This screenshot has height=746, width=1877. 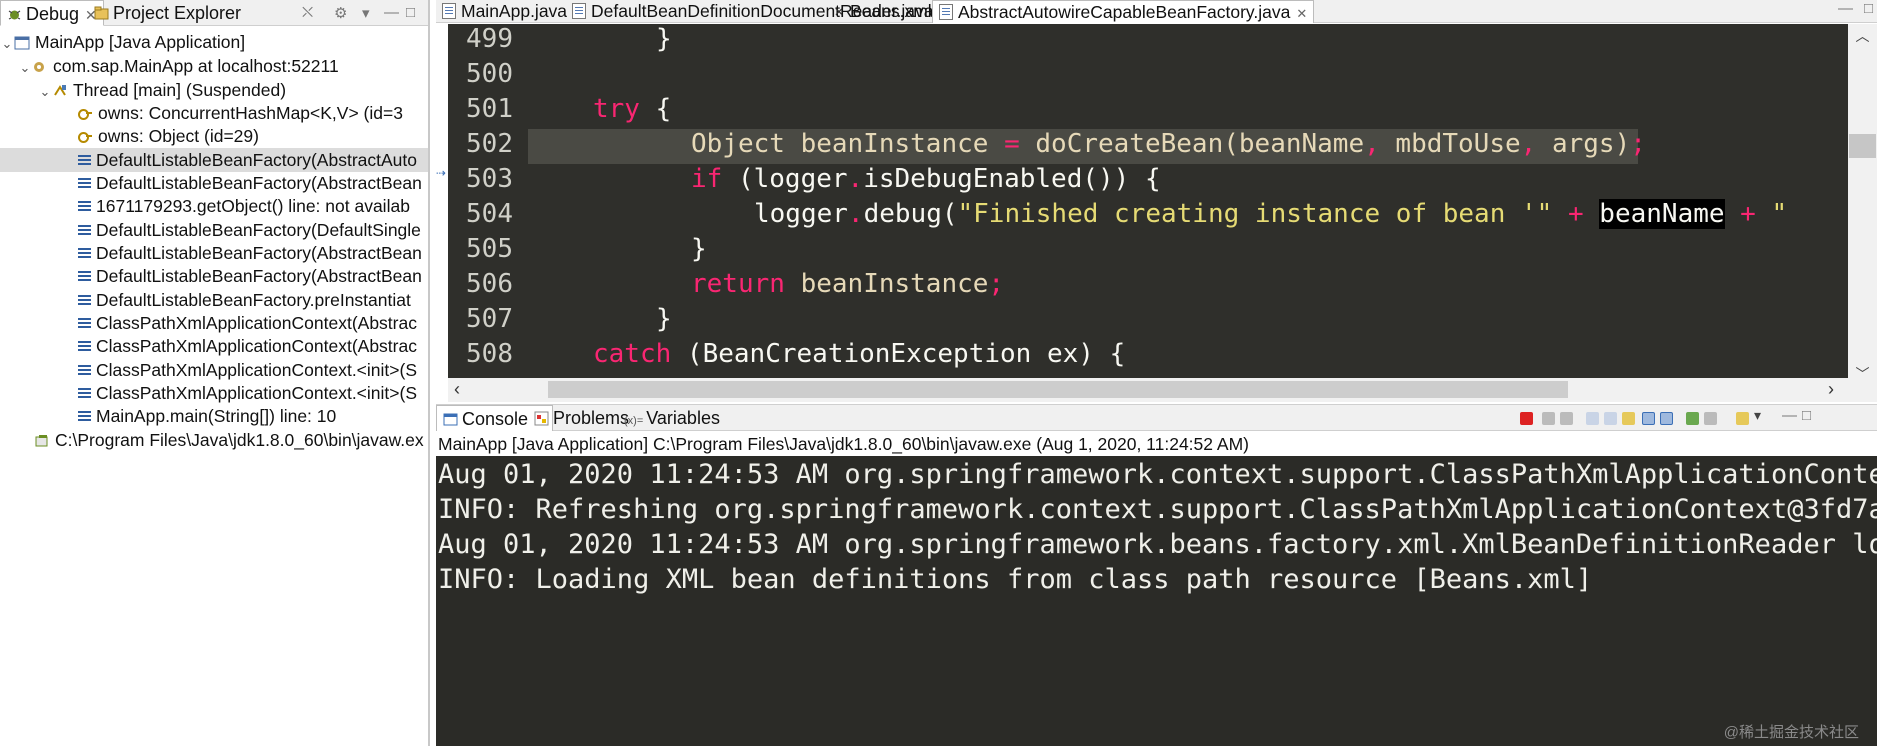 What do you see at coordinates (1610, 418) in the screenshot?
I see `scroll-lock-icon` at bounding box center [1610, 418].